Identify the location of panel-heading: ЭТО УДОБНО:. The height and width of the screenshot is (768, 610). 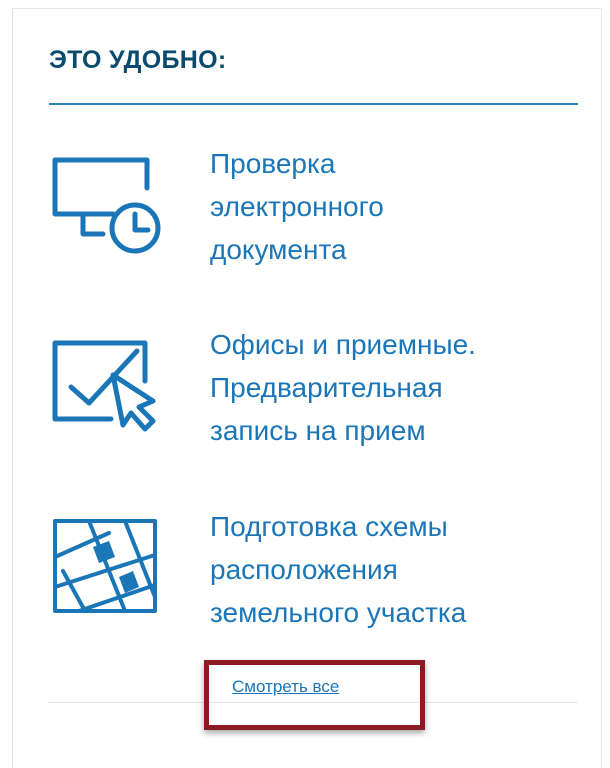
(138, 60).